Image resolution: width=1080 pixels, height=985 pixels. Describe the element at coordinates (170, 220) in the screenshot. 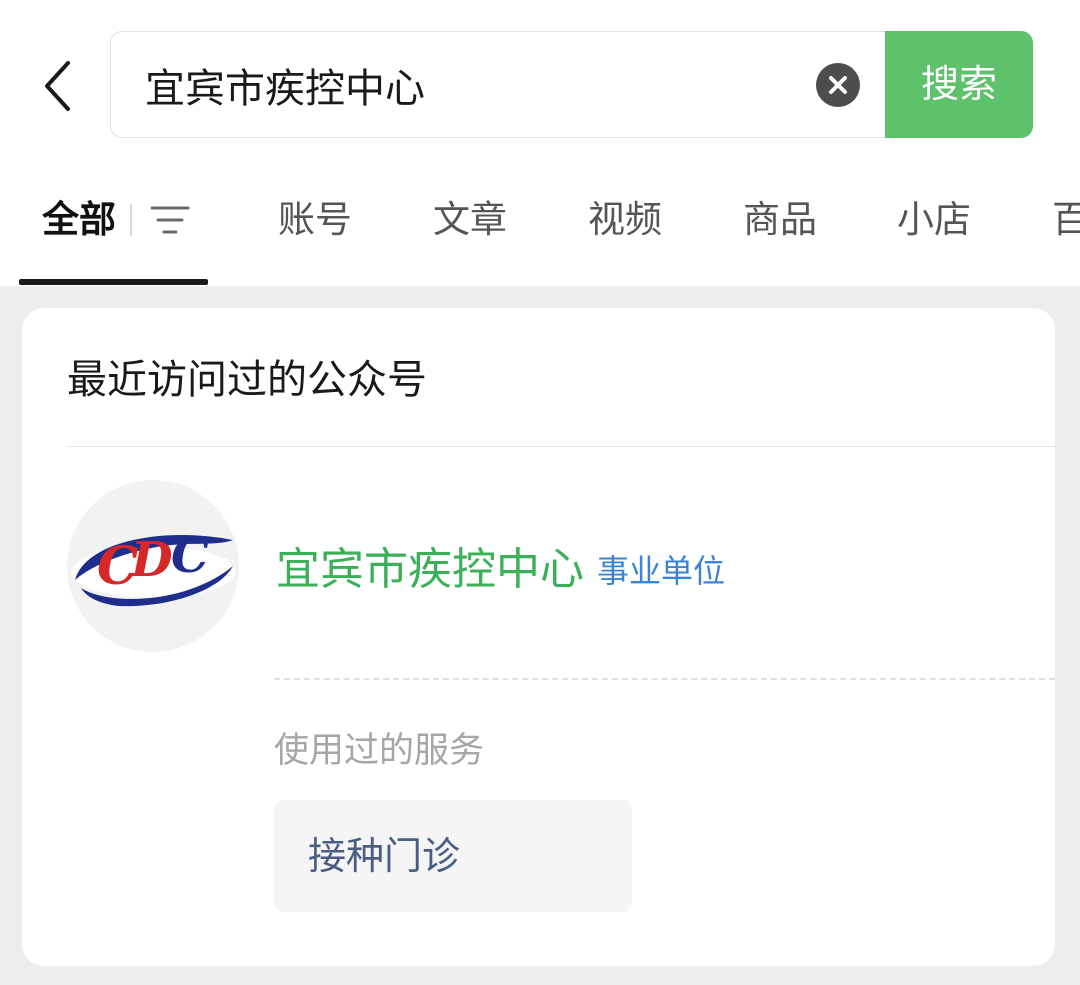

I see `filter-icon` at that location.